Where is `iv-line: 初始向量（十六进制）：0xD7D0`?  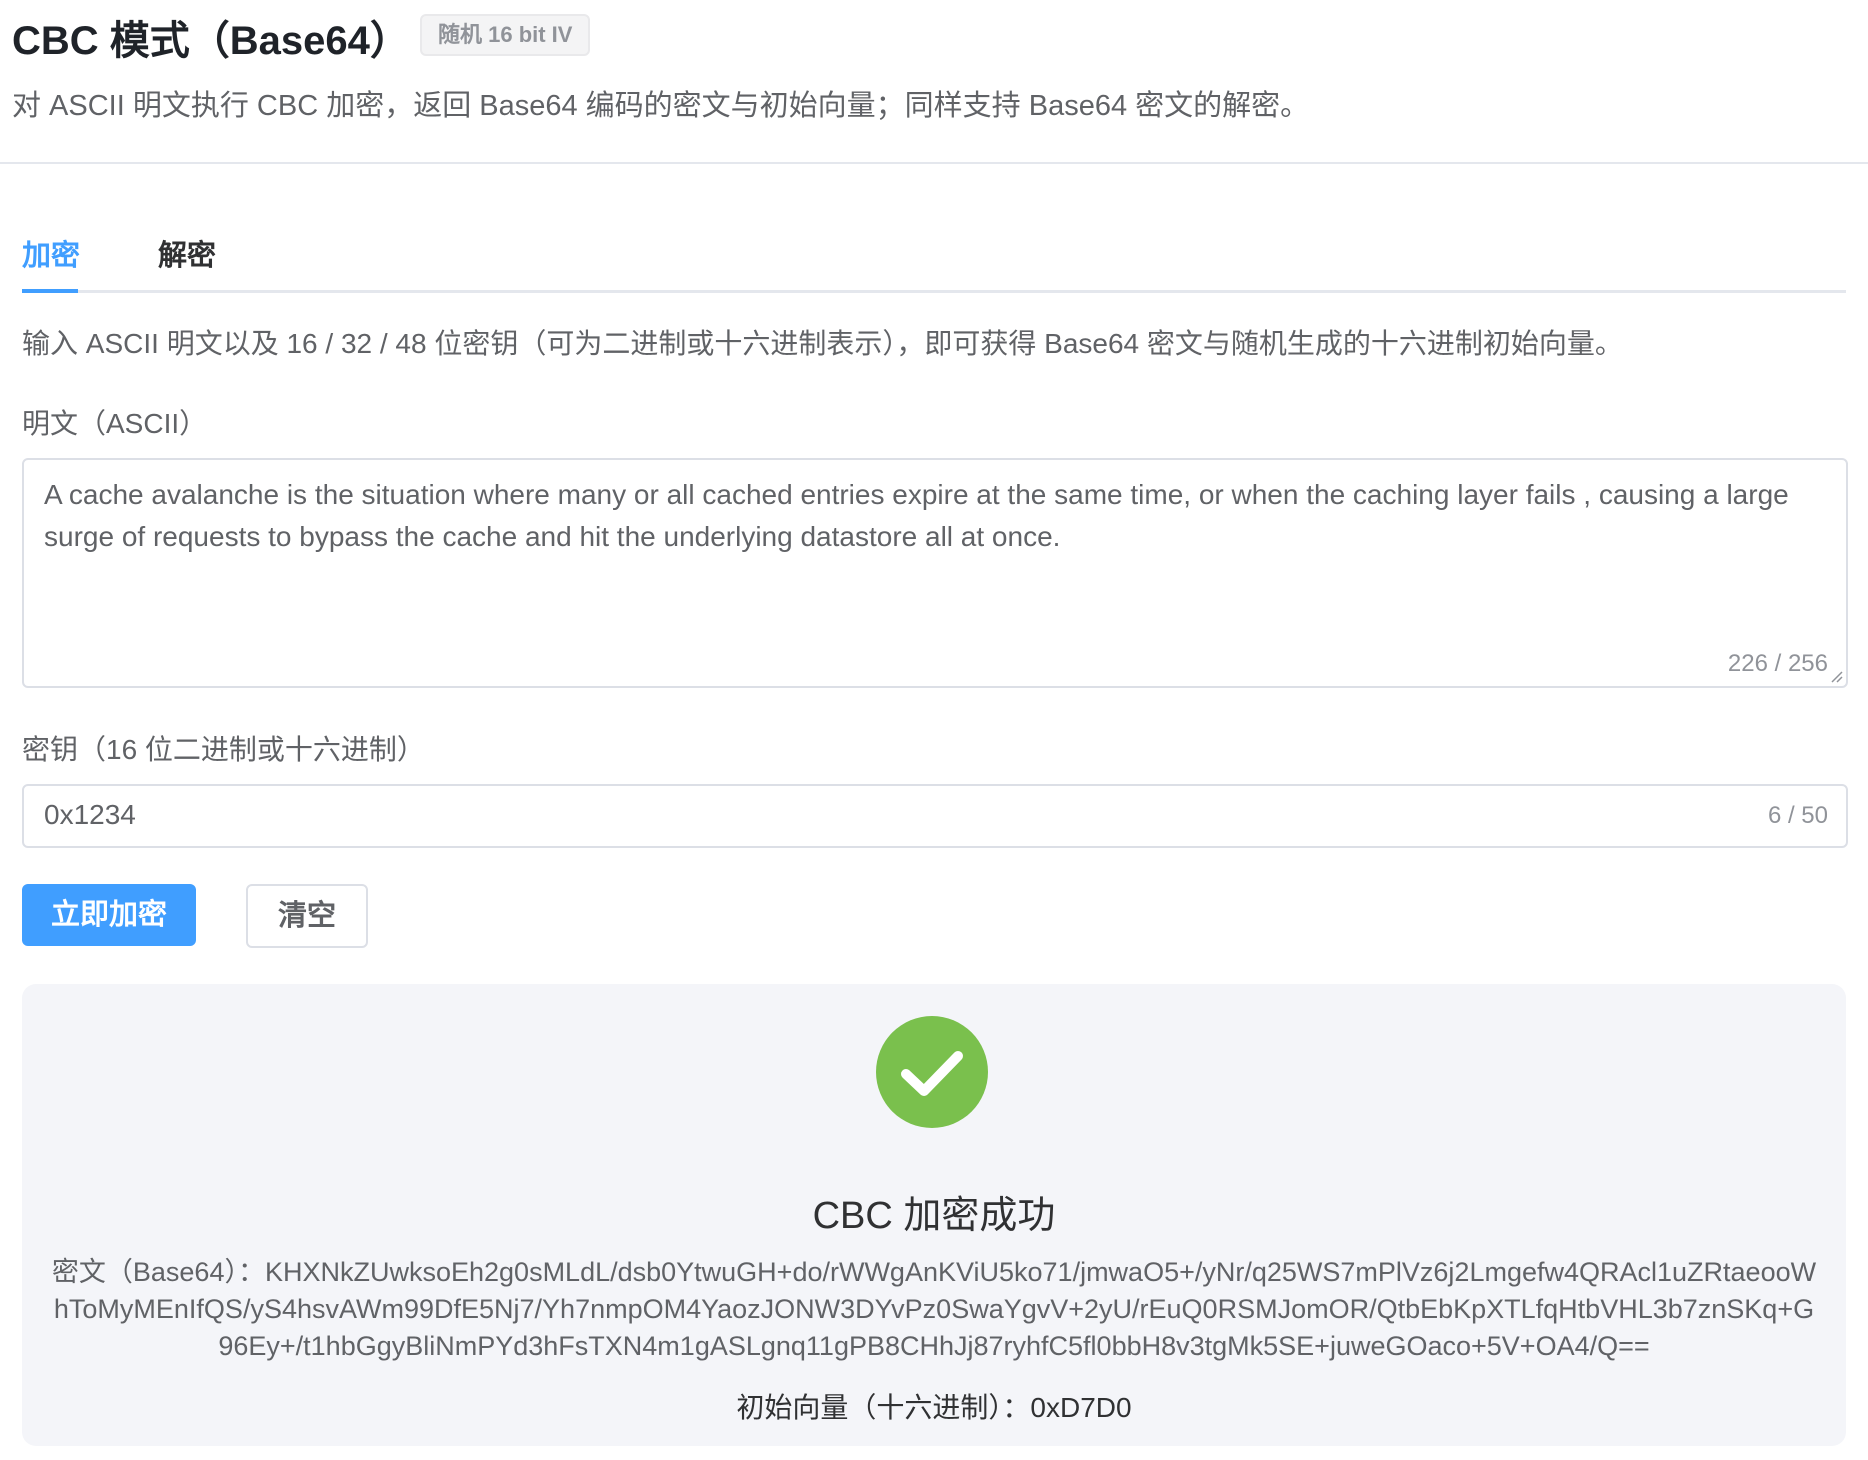 iv-line: 初始向量（十六进制）：0xD7D0 is located at coordinates (934, 1406).